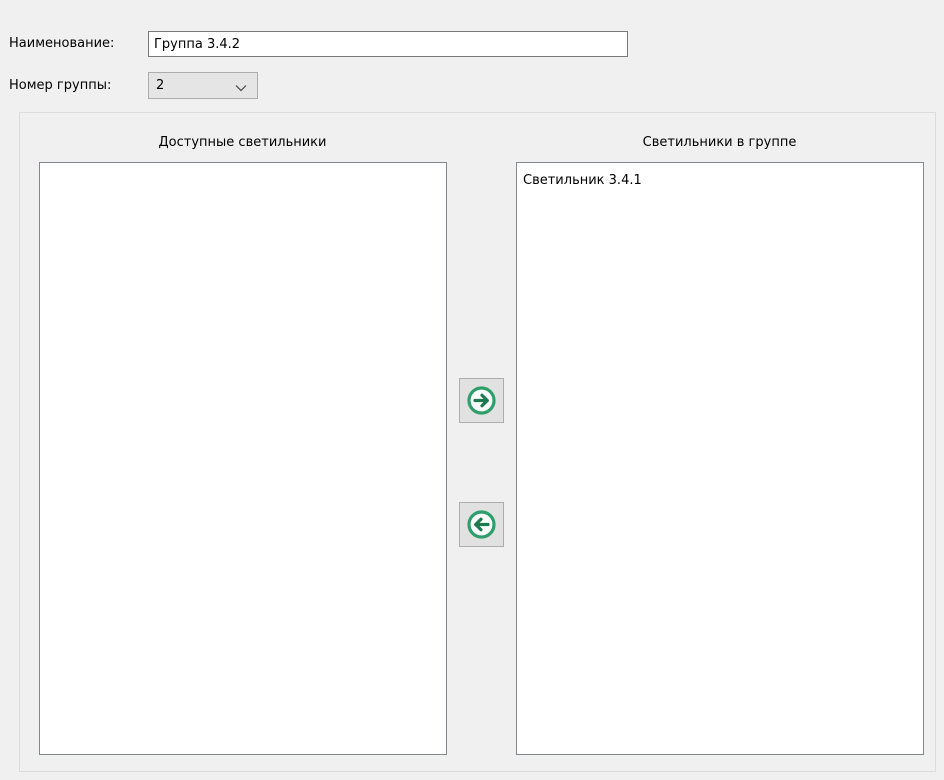  What do you see at coordinates (203, 85) in the screenshot?
I see `group-number-select: 2` at bounding box center [203, 85].